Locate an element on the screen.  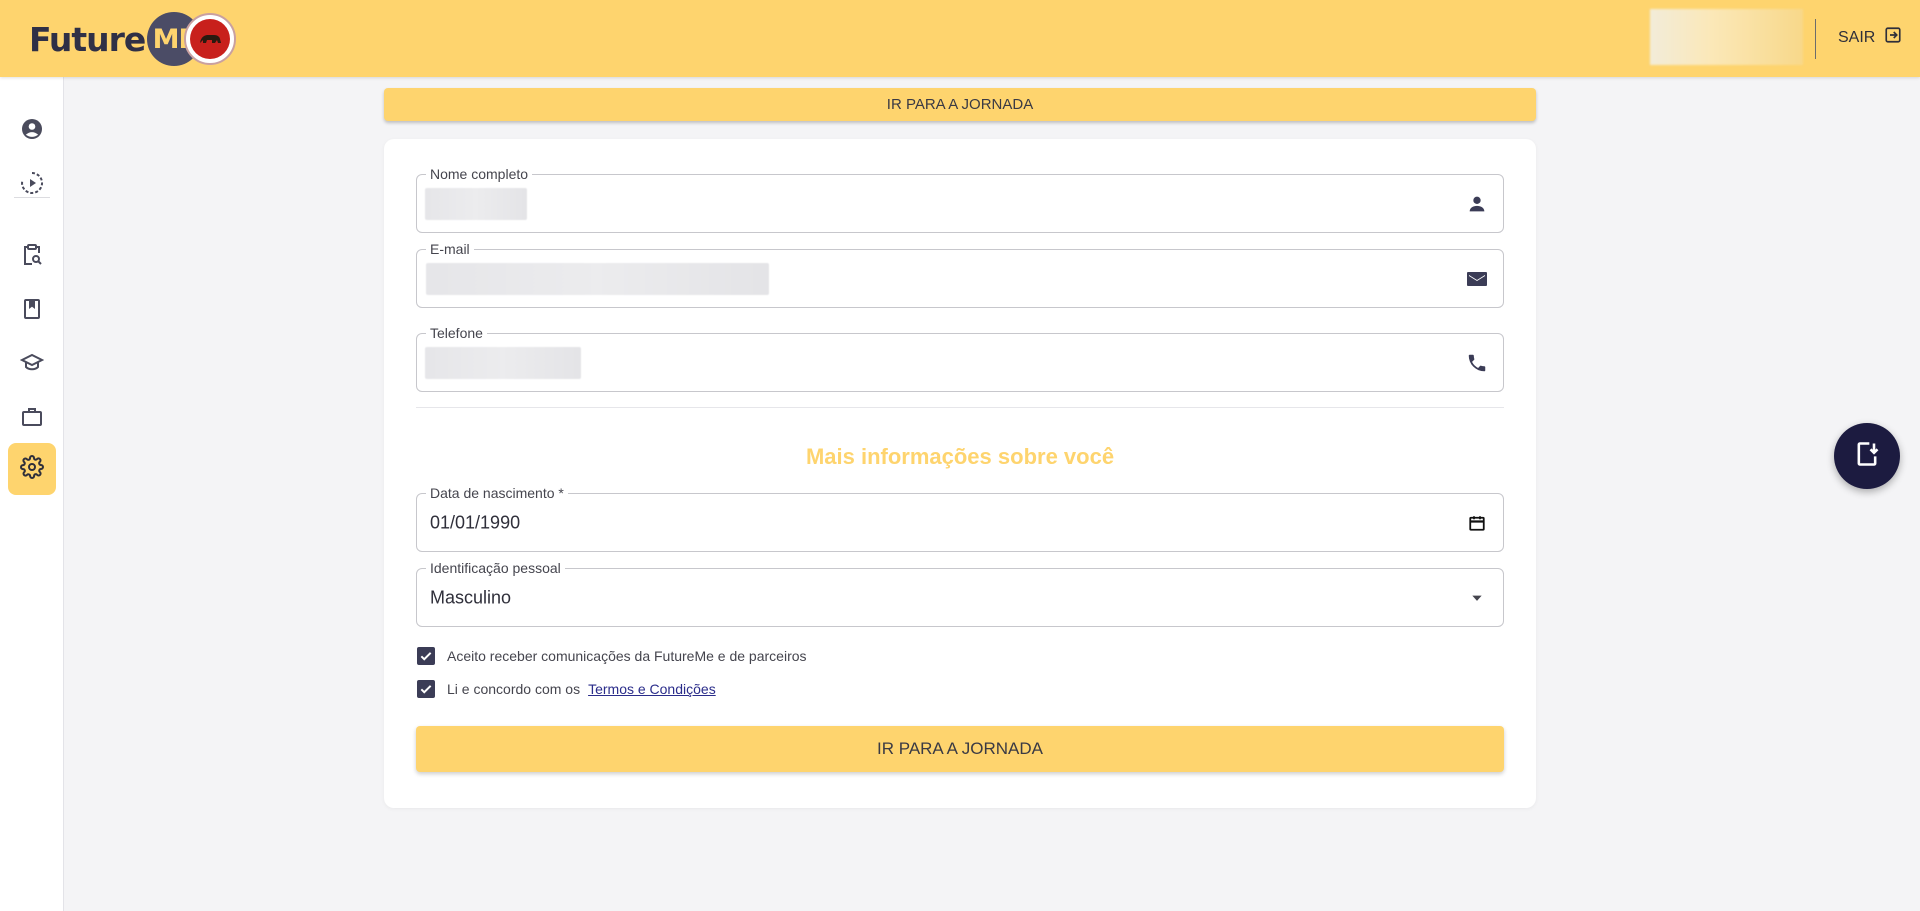
sidebar-item-profile is located at coordinates (32, 131).